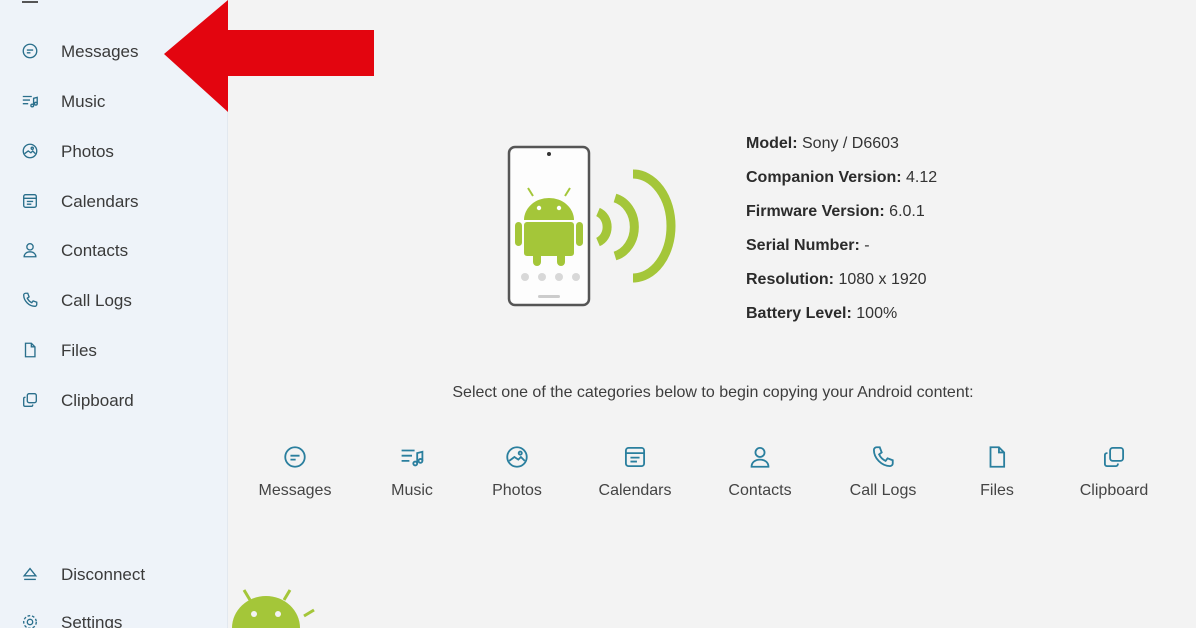  I want to click on android-phone-illustration, so click(591, 226).